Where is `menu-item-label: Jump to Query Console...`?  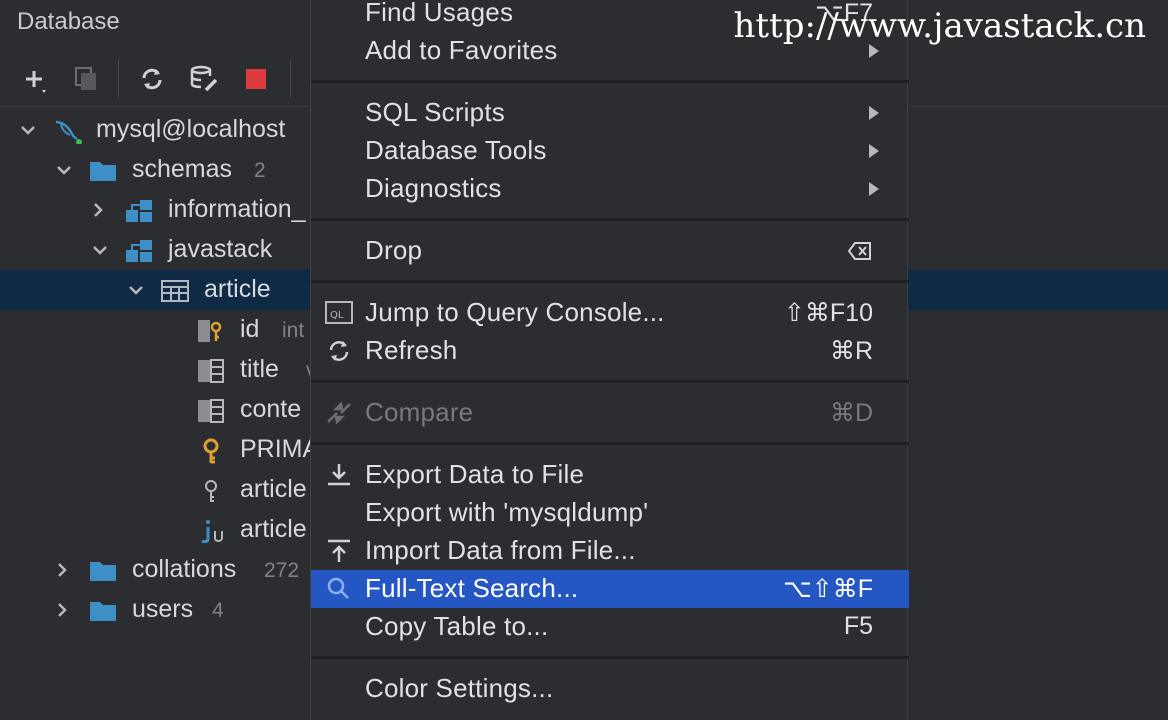 menu-item-label: Jump to Query Console... is located at coordinates (515, 312).